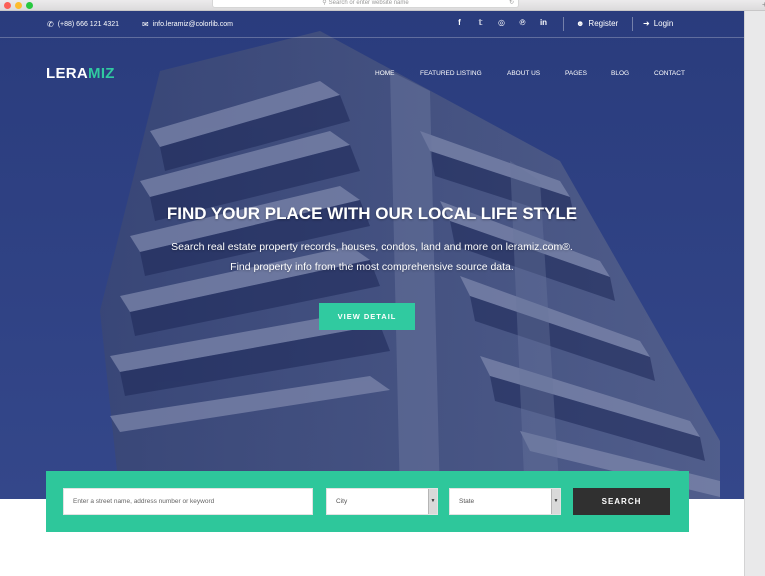 This screenshot has height=576, width=765. Describe the element at coordinates (603, 23) in the screenshot. I see `register-label: Register` at that location.